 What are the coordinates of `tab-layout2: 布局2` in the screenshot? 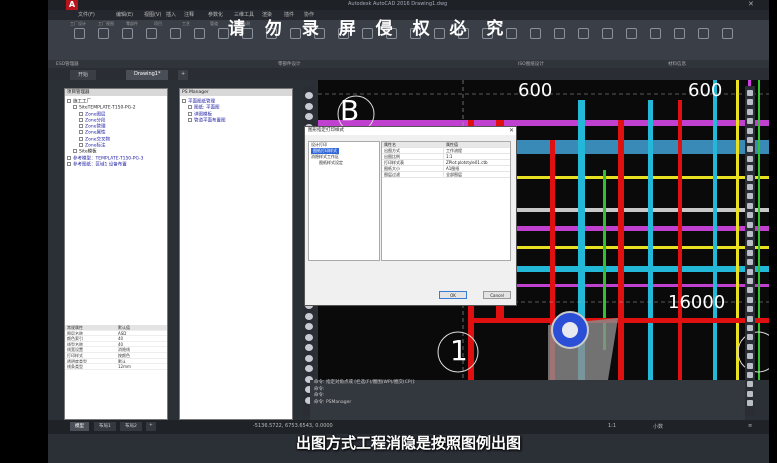 It's located at (131, 426).